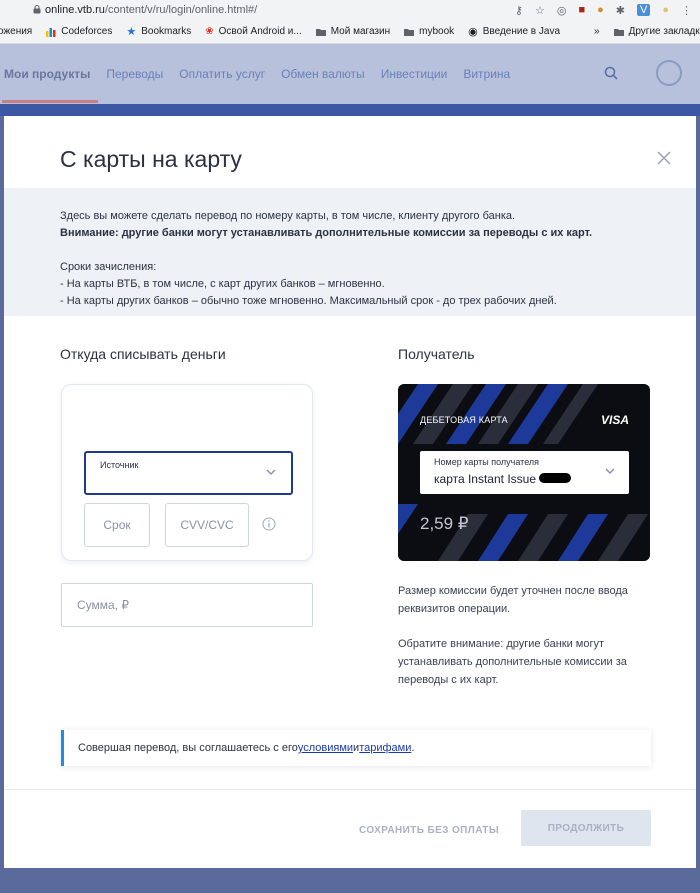 The height and width of the screenshot is (893, 700). I want to click on header-accent-bar, so click(350, 110).